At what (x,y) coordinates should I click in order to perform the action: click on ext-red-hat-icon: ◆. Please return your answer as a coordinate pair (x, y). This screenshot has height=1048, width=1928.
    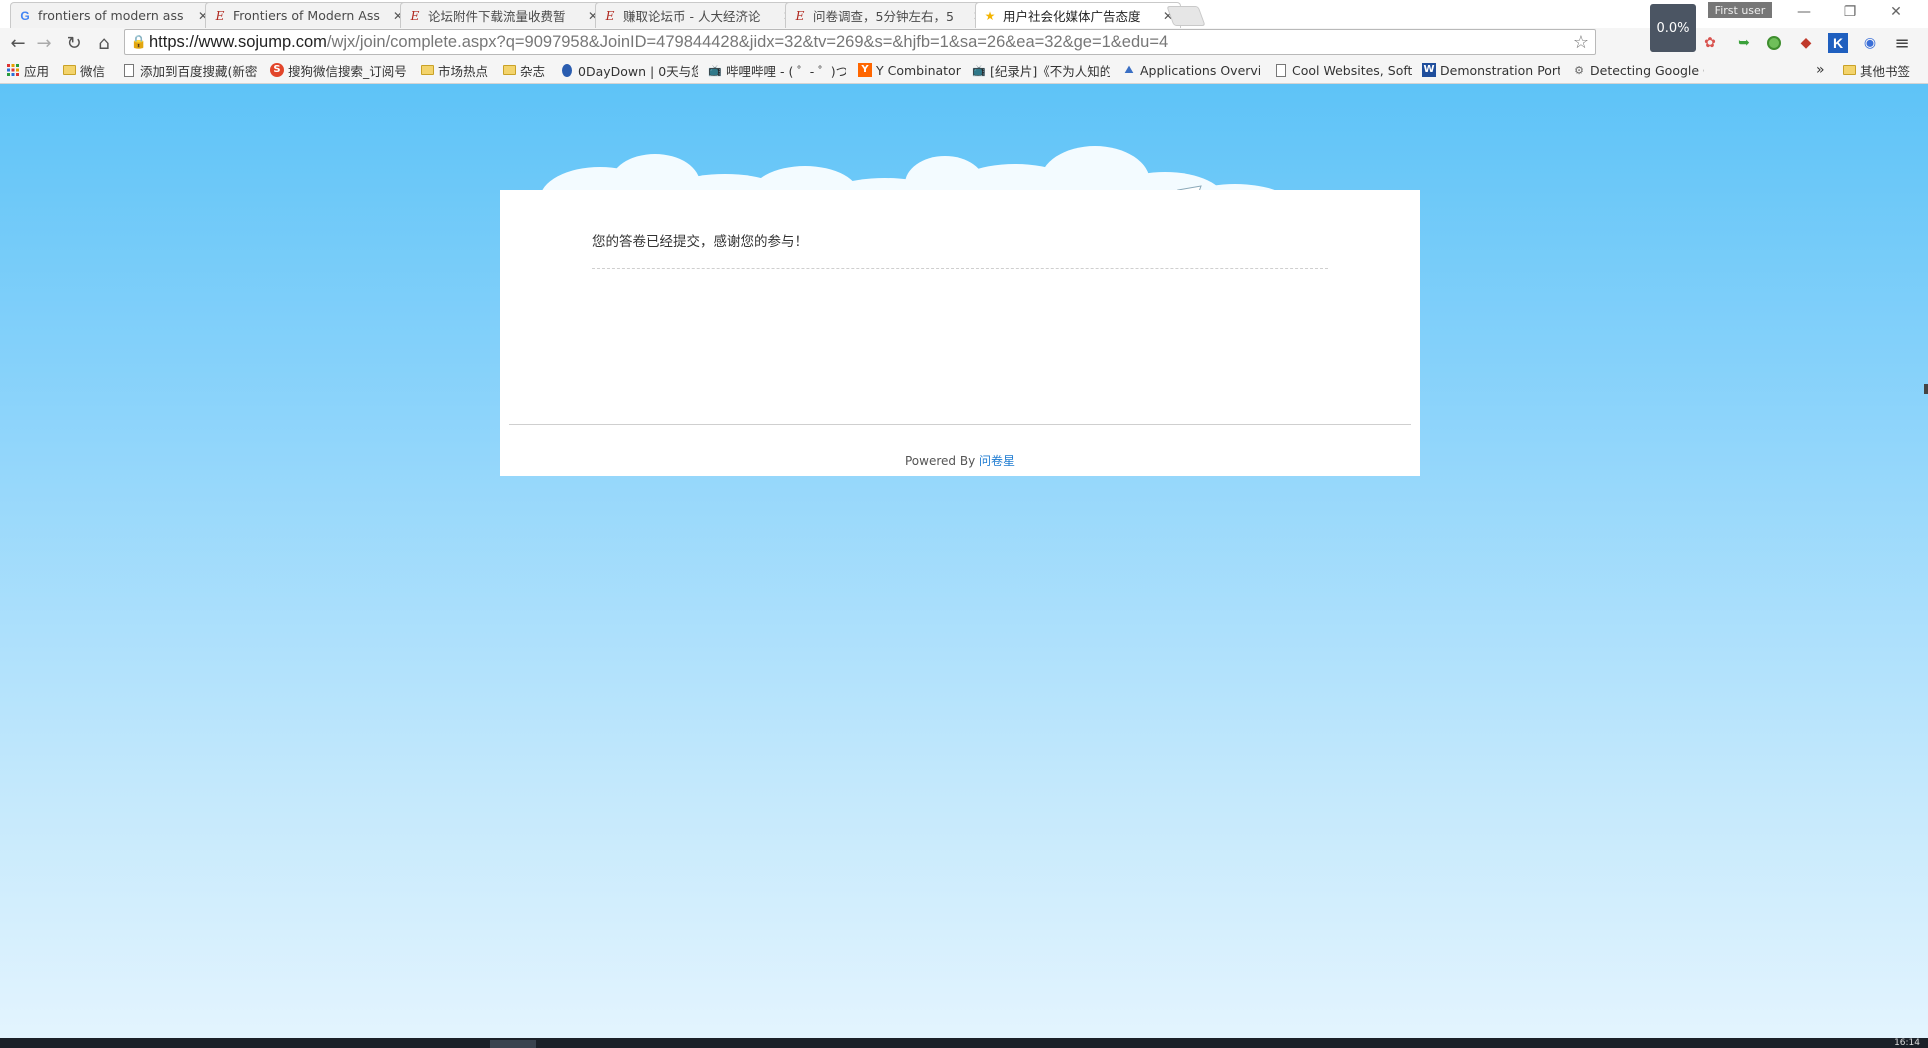
    Looking at the image, I should click on (1806, 43).